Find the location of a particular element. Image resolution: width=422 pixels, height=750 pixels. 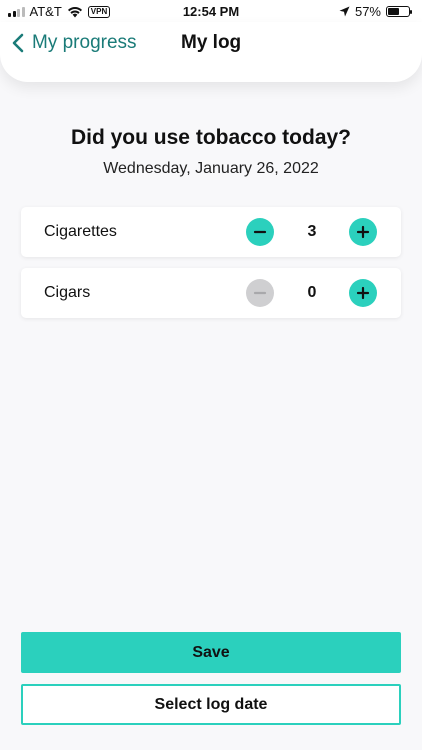

chevron-left-icon is located at coordinates (18, 43).